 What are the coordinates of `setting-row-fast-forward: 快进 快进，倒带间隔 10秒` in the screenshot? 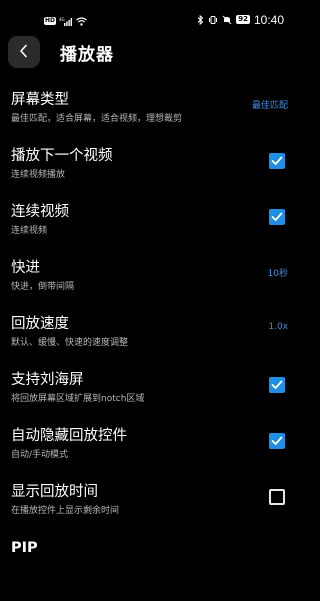 It's located at (150, 280).